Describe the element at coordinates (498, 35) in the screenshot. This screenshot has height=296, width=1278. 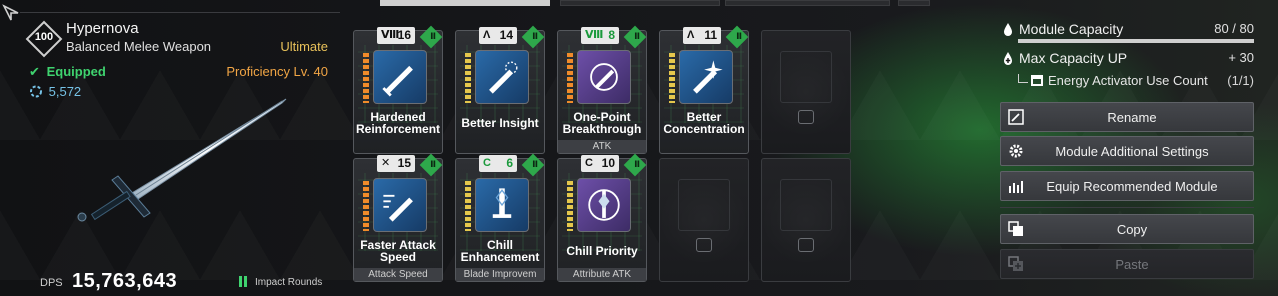
I see `module-capacity-cost: Λ 14` at that location.